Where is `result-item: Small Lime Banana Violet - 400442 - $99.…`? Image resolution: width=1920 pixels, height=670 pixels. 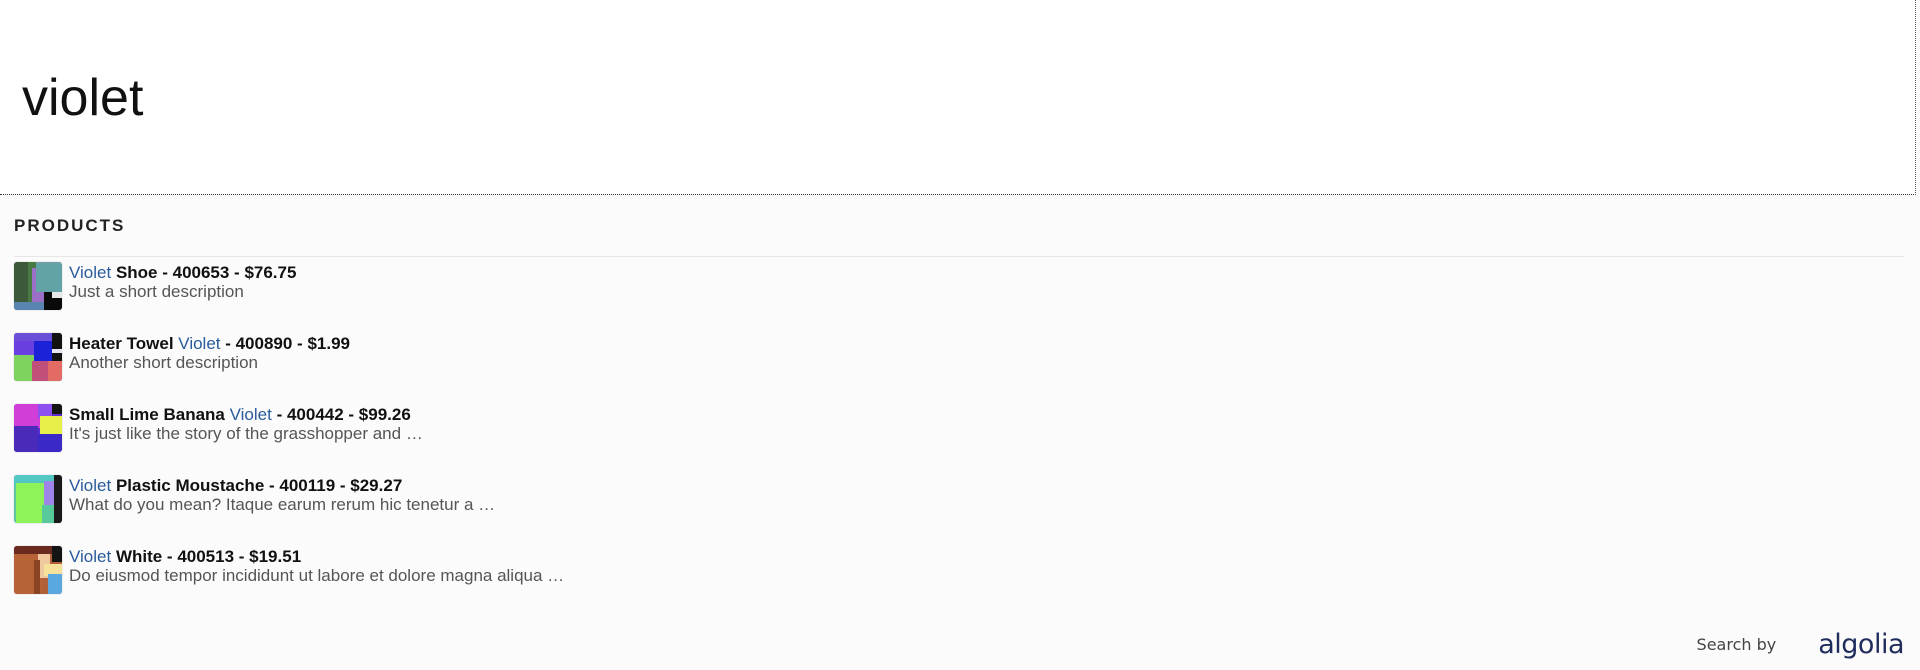
result-item: Small Lime Banana Violet - 400442 - $99.… is located at coordinates (954, 429).